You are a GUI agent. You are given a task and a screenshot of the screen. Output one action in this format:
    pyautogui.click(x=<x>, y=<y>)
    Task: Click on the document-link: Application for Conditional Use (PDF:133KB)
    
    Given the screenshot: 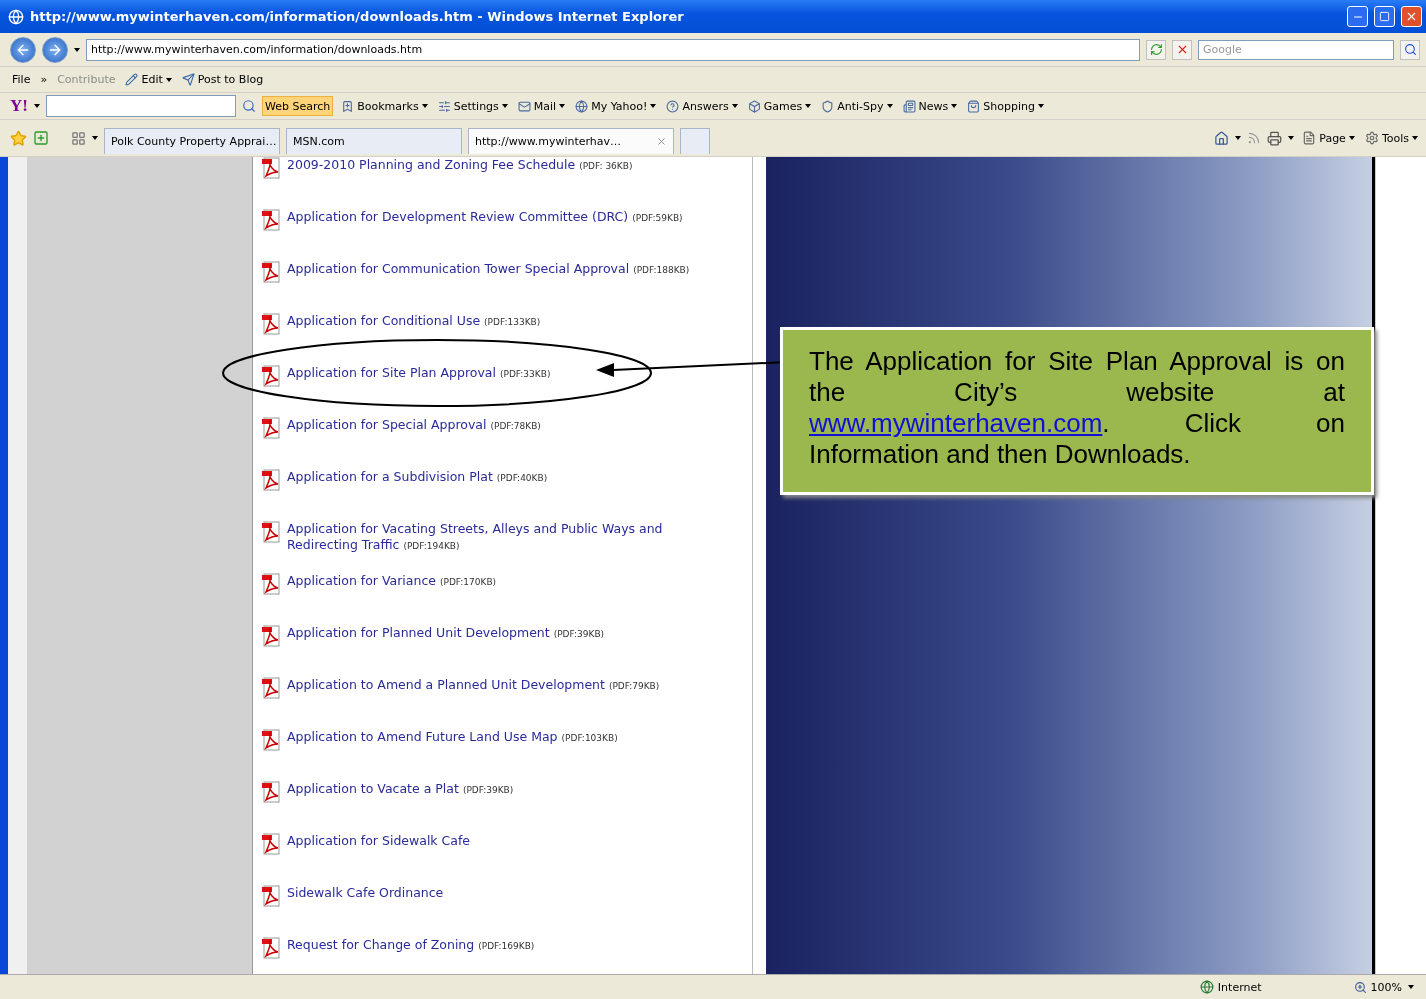 What is the action you would take?
    pyautogui.click(x=502, y=321)
    